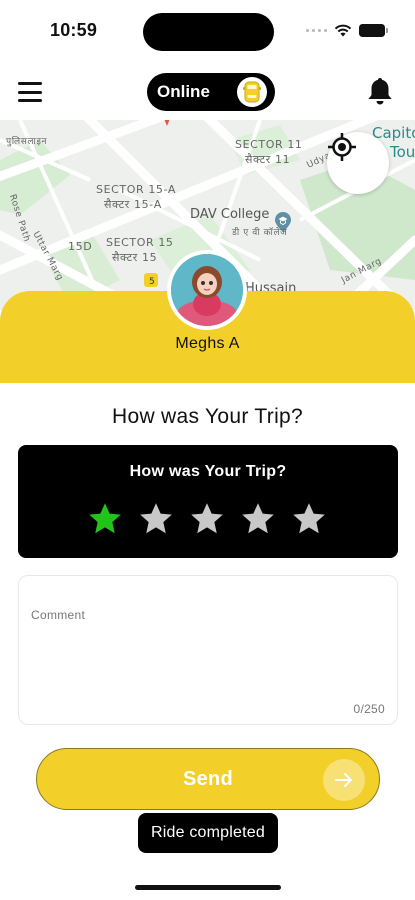 The image size is (415, 900). I want to click on top-bar: Online, so click(207, 91).